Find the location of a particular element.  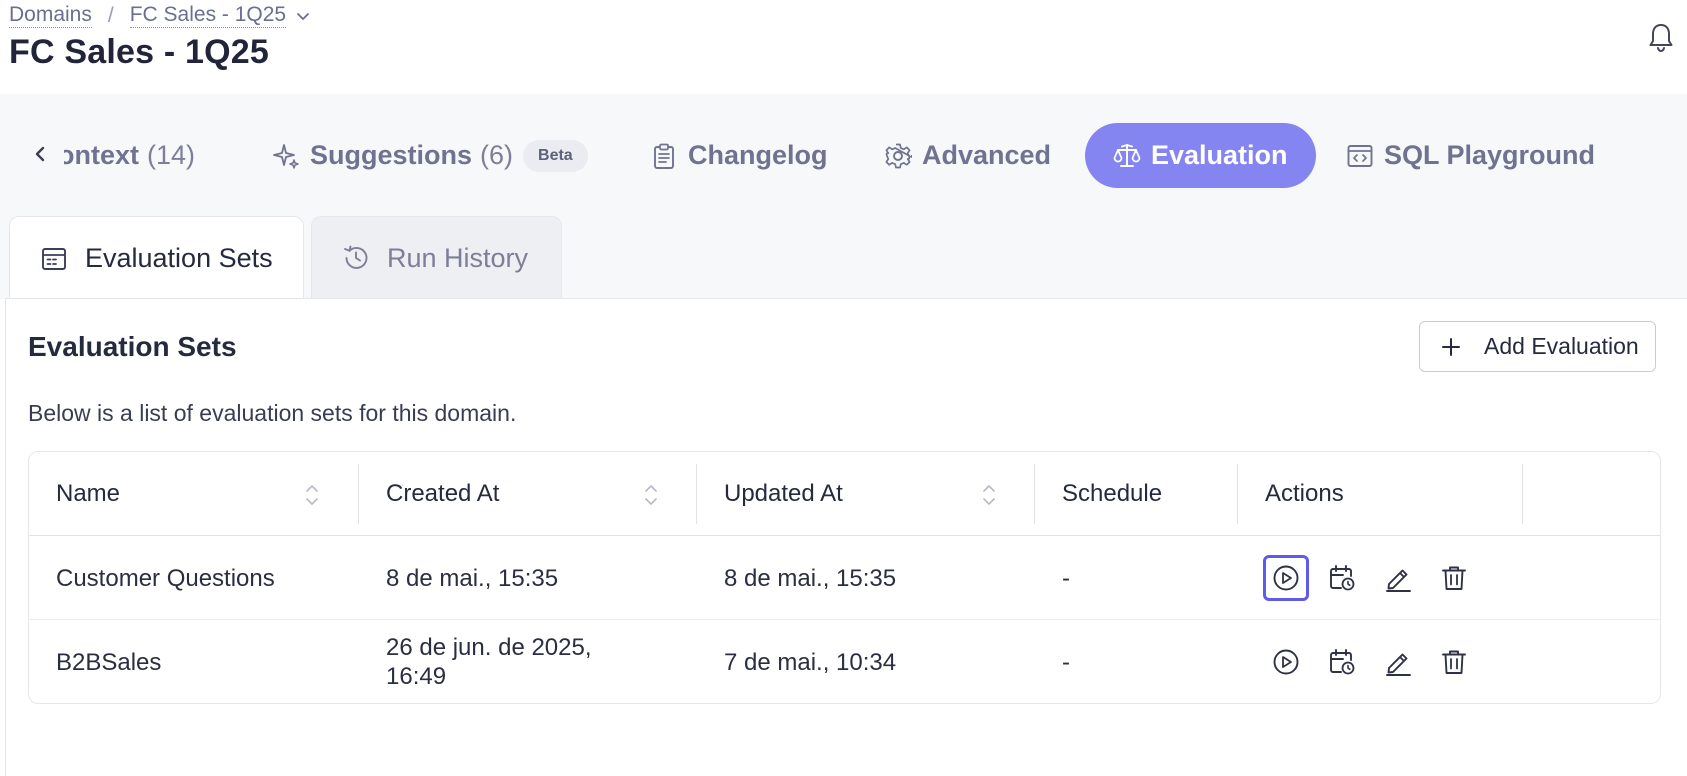

breadcrumb-domains-link: Domains is located at coordinates (50, 15).